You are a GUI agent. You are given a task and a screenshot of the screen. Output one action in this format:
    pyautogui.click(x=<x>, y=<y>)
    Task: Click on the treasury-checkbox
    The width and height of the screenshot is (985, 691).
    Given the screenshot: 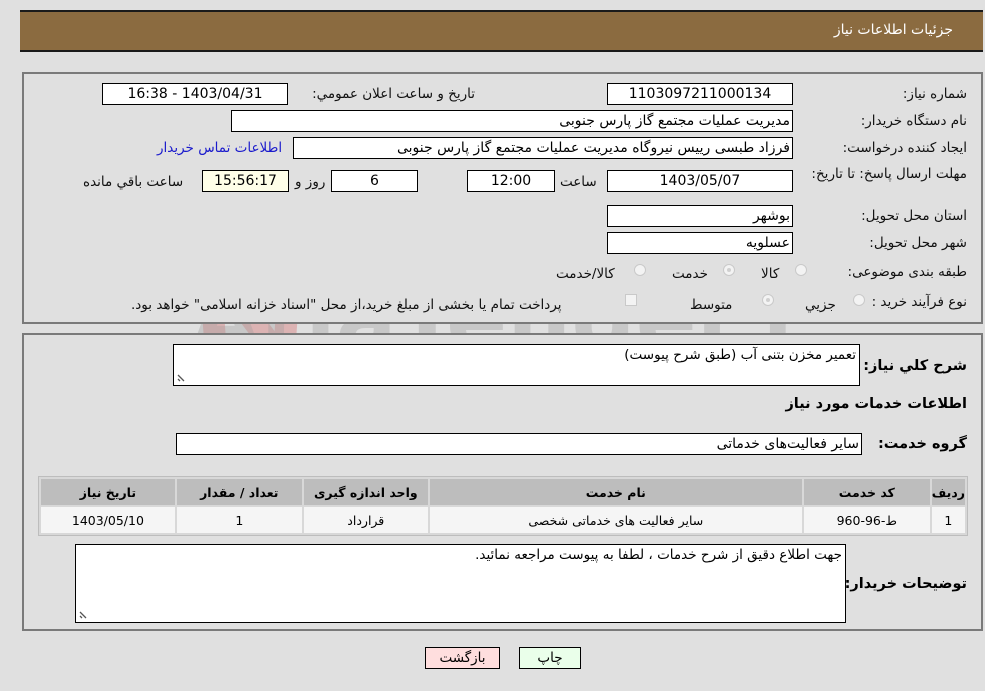 What is the action you would take?
    pyautogui.click(x=631, y=300)
    